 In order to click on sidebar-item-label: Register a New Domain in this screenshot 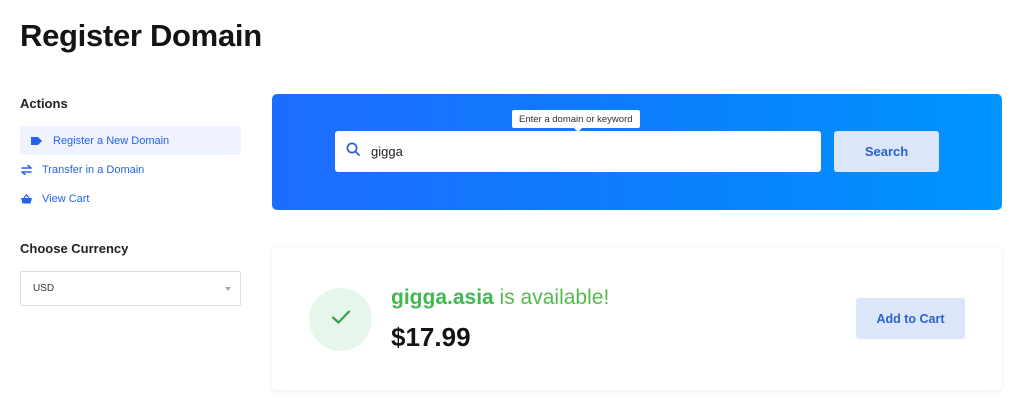, I will do `click(111, 140)`.